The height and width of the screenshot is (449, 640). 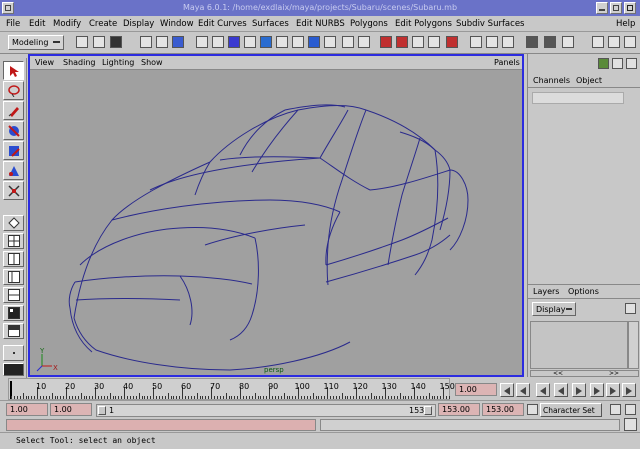 I want to click on close-button, so click(x=630, y=8).